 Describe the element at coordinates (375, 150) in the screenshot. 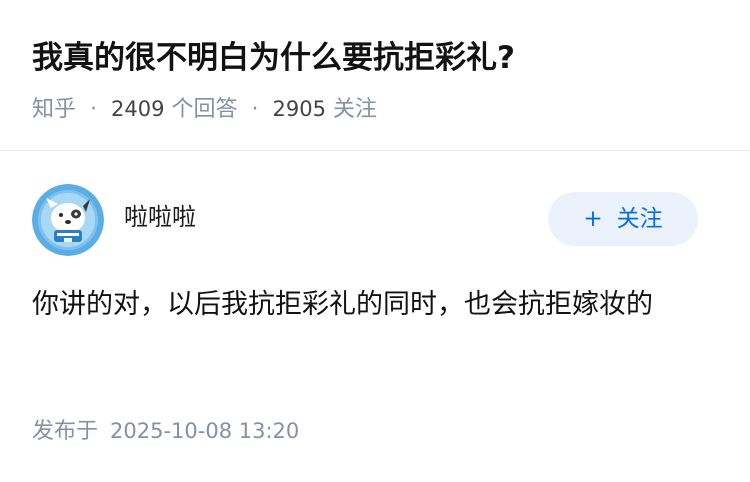

I see `section-divider` at that location.